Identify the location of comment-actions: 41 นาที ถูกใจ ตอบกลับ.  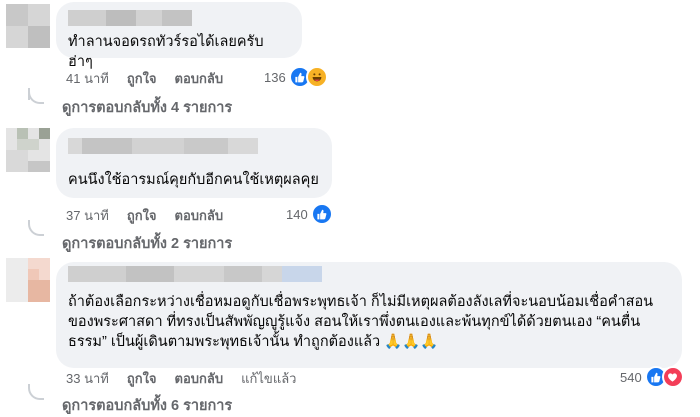
(144, 78).